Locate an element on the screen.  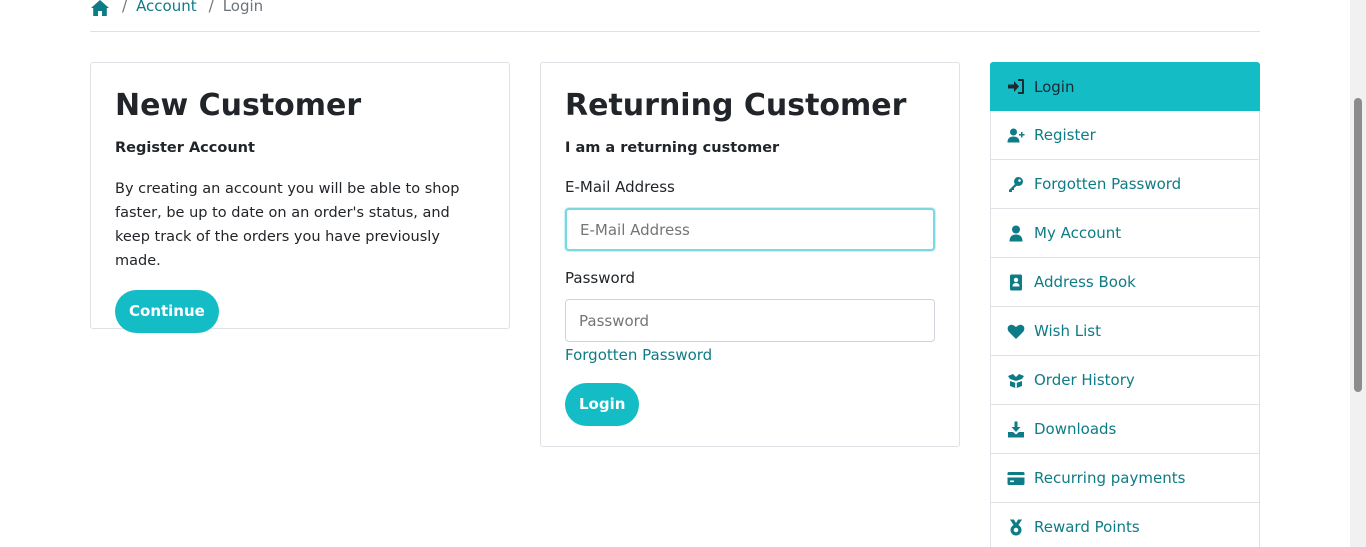
side-menu-item-address-book: Address Book is located at coordinates (1125, 282).